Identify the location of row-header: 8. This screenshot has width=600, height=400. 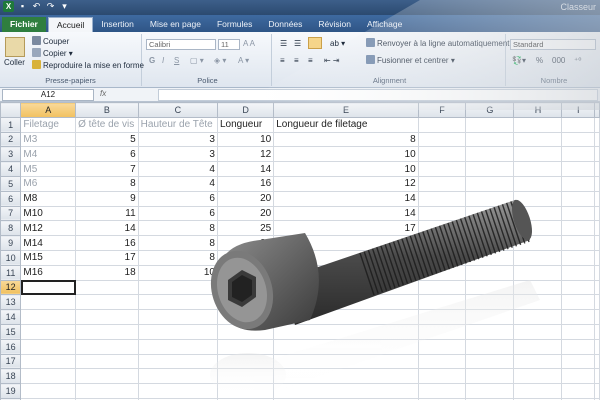
(11, 228).